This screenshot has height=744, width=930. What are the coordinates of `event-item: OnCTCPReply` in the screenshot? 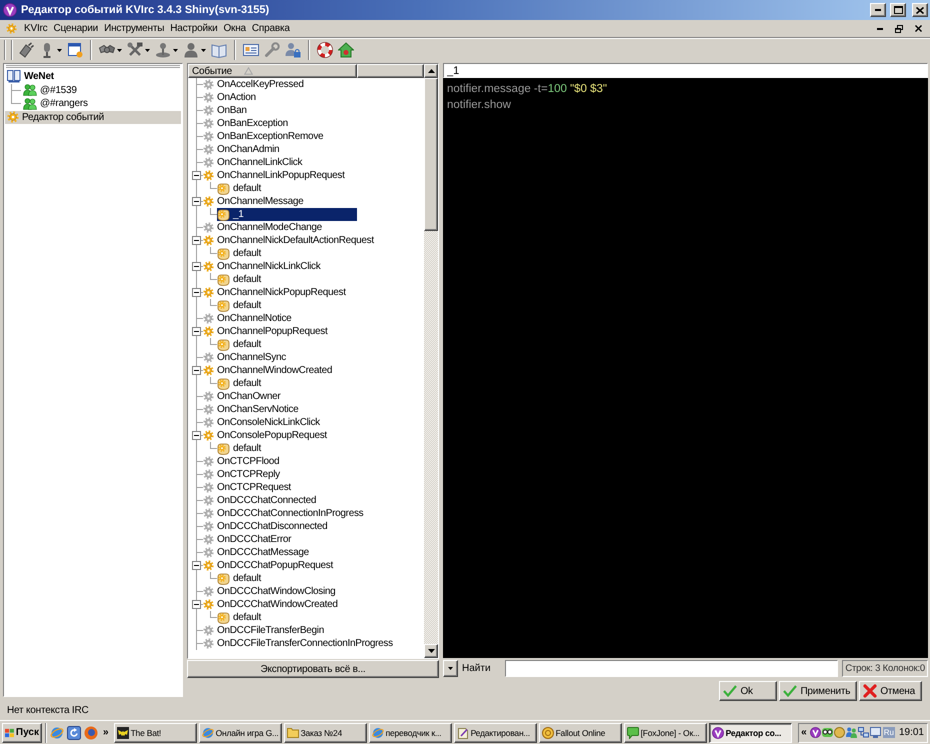 It's located at (243, 474).